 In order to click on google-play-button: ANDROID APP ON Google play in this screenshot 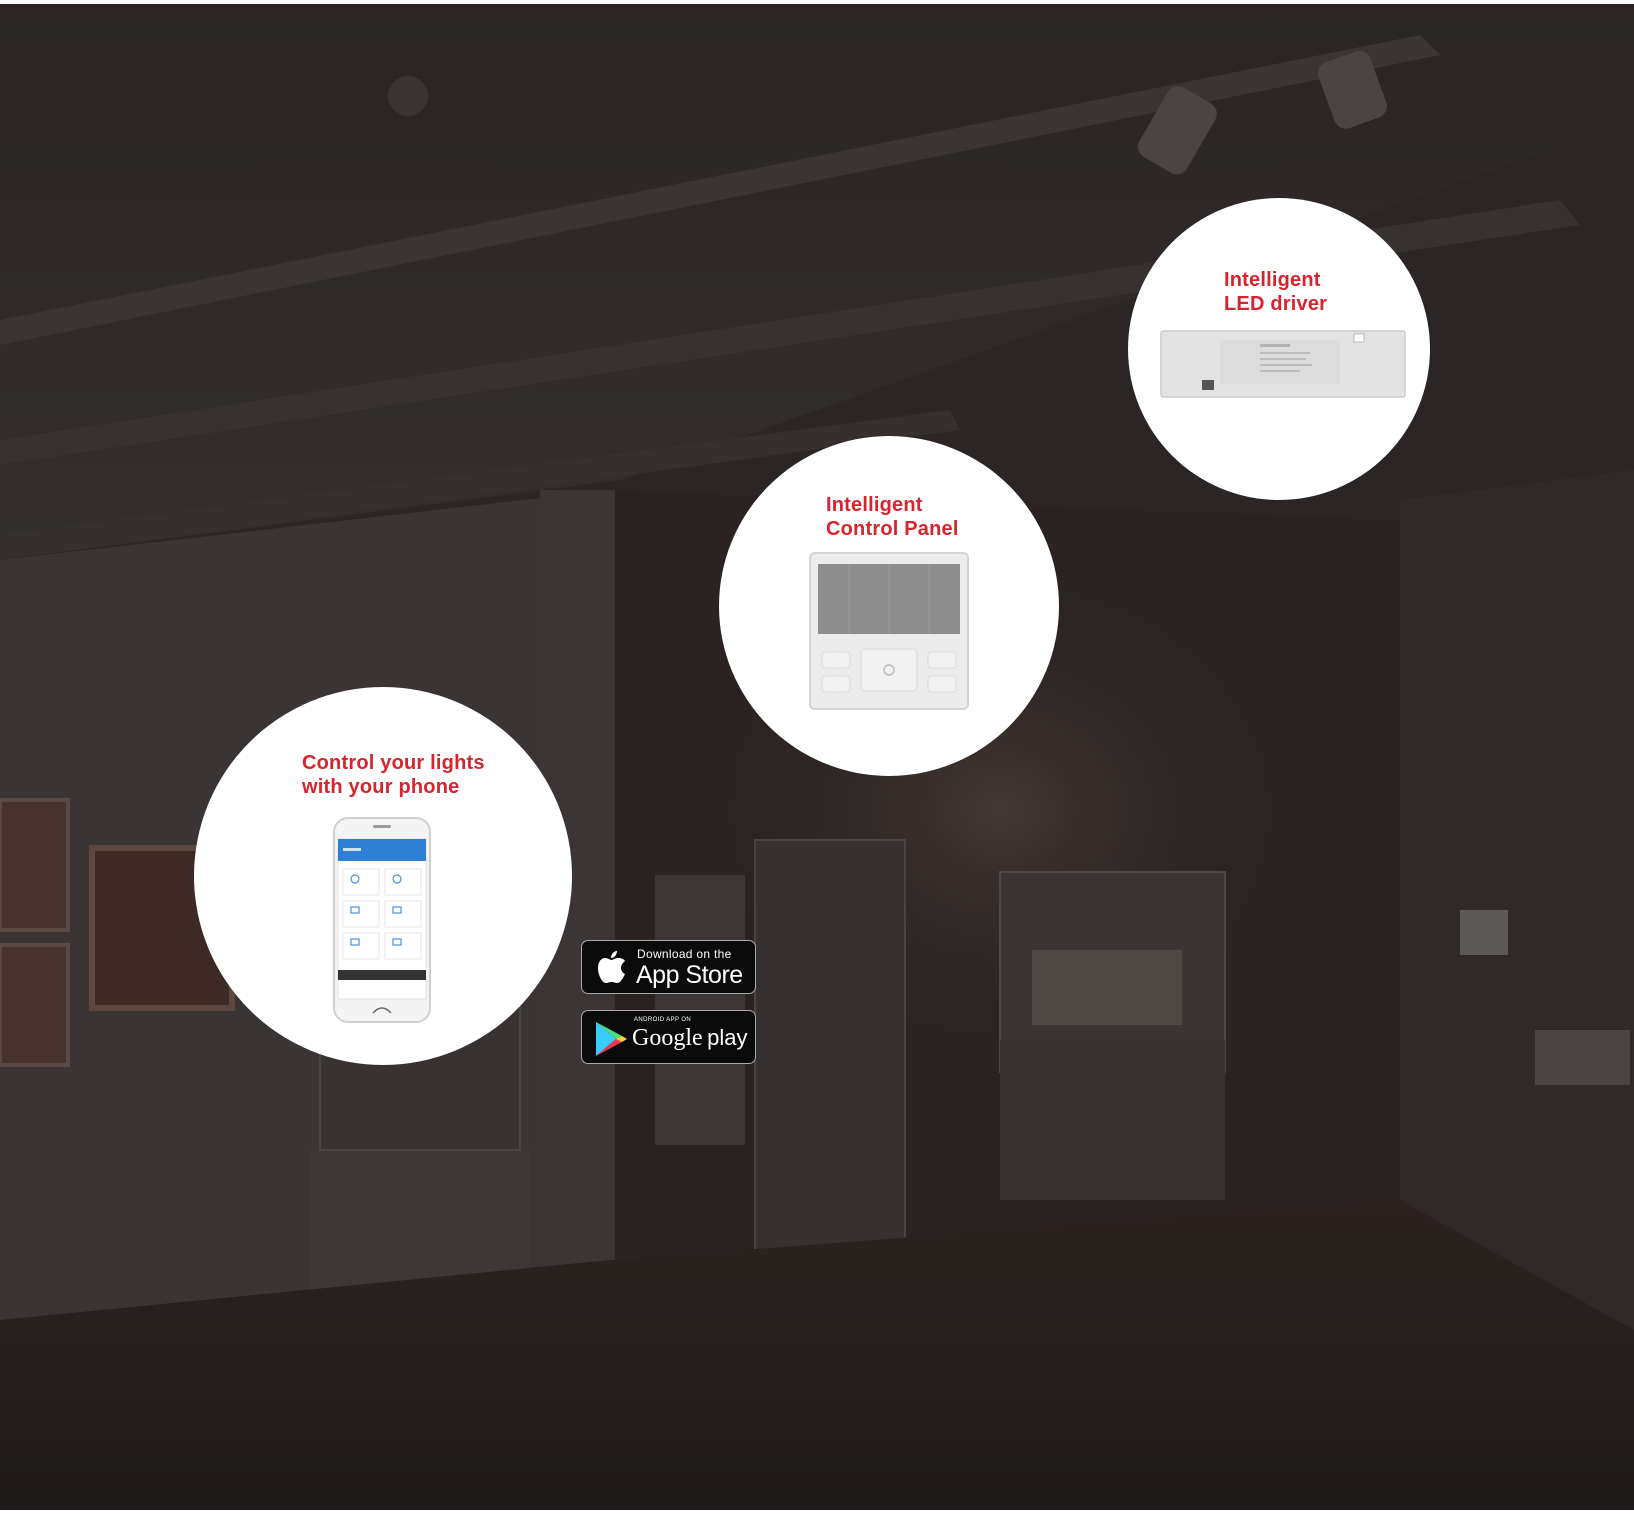, I will do `click(668, 1037)`.